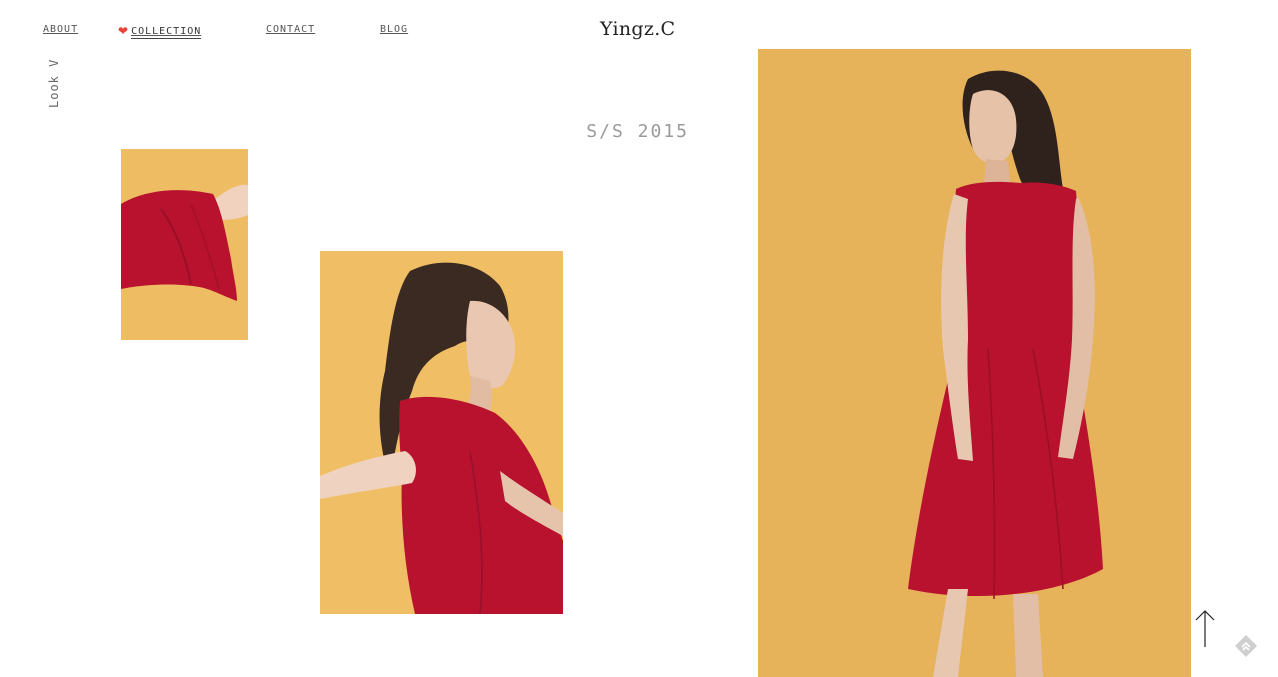  What do you see at coordinates (637, 131) in the screenshot?
I see `season-title: S/S 2015` at bounding box center [637, 131].